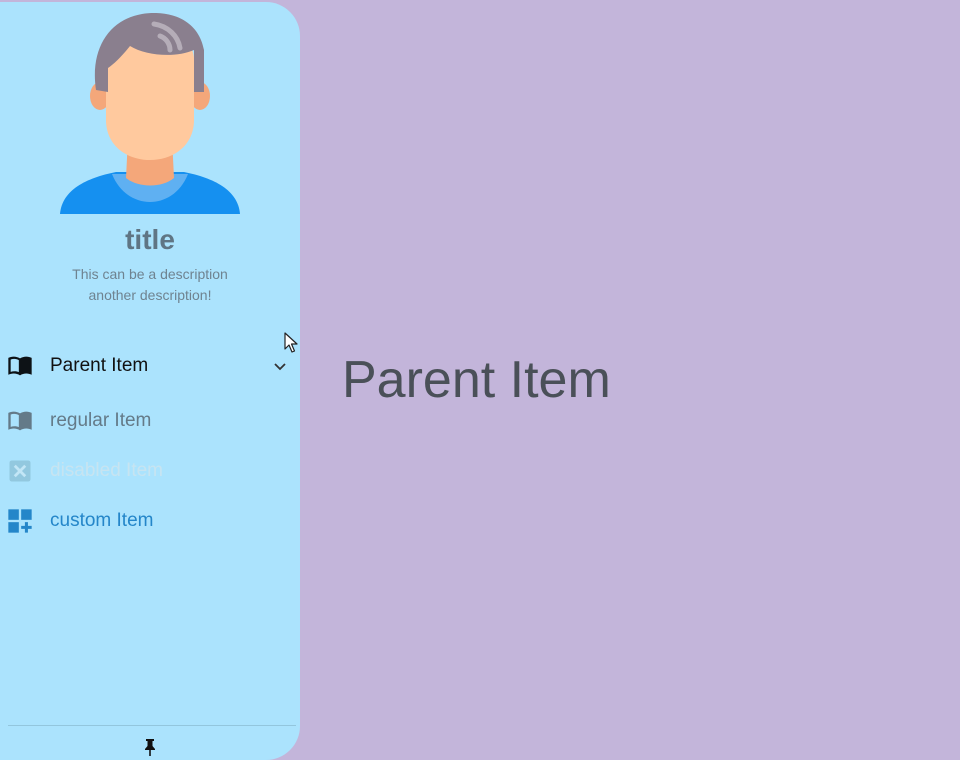 This screenshot has height=760, width=960. What do you see at coordinates (476, 380) in the screenshot?
I see `page-title: Parent Item` at bounding box center [476, 380].